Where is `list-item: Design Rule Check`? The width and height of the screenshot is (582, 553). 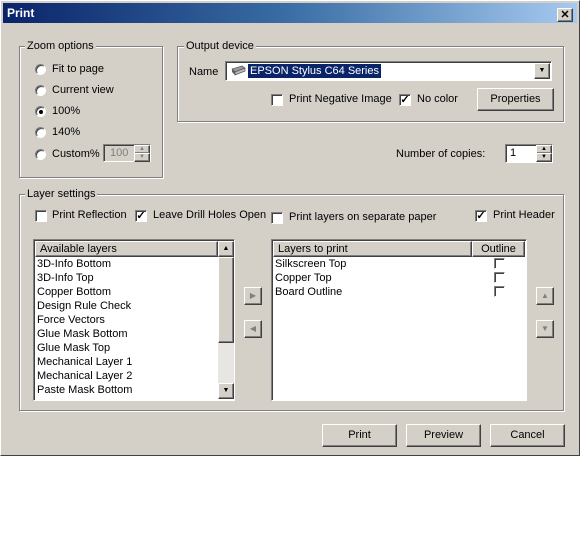
list-item: Design Rule Check is located at coordinates (126, 306).